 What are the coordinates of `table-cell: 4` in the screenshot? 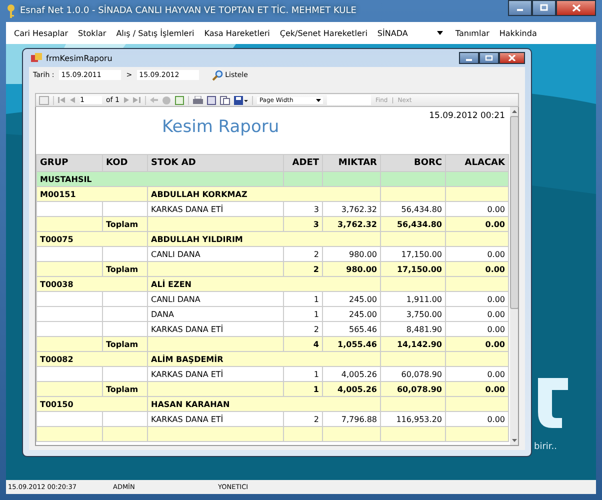 It's located at (303, 344).